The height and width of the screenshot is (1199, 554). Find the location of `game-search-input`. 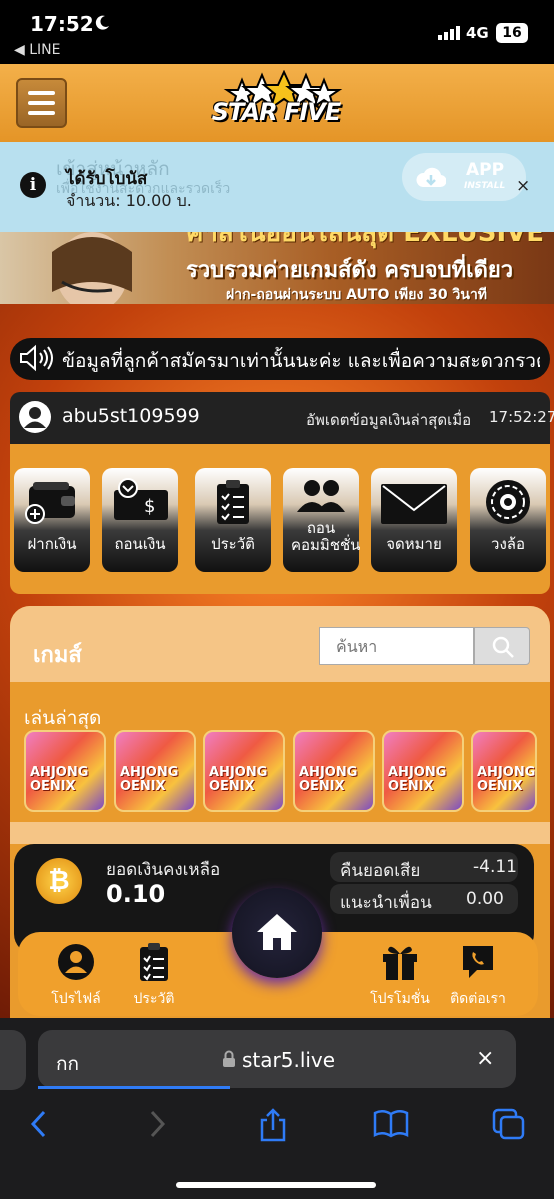

game-search-input is located at coordinates (396, 646).